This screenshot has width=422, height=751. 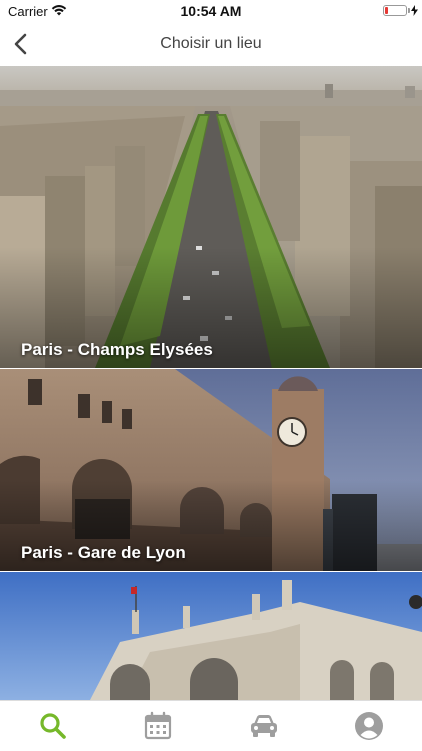 What do you see at coordinates (117, 349) in the screenshot?
I see `place-label: Paris - Champs Elysées` at bounding box center [117, 349].